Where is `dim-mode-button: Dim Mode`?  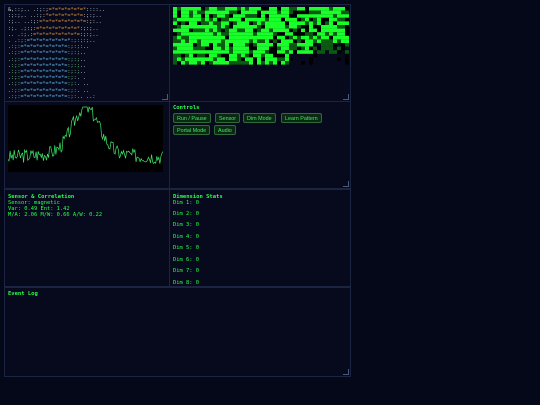 dim-mode-button: Dim Mode is located at coordinates (259, 118).